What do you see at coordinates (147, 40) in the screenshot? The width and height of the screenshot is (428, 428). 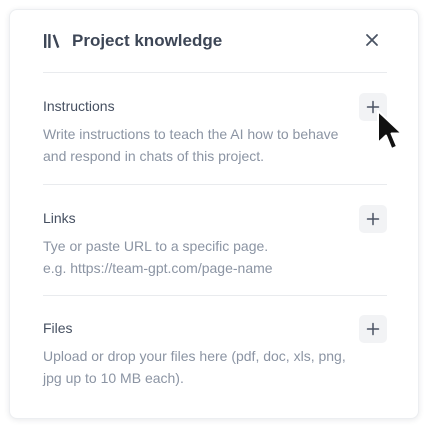 I see `panel-title: Project knowledge` at bounding box center [147, 40].